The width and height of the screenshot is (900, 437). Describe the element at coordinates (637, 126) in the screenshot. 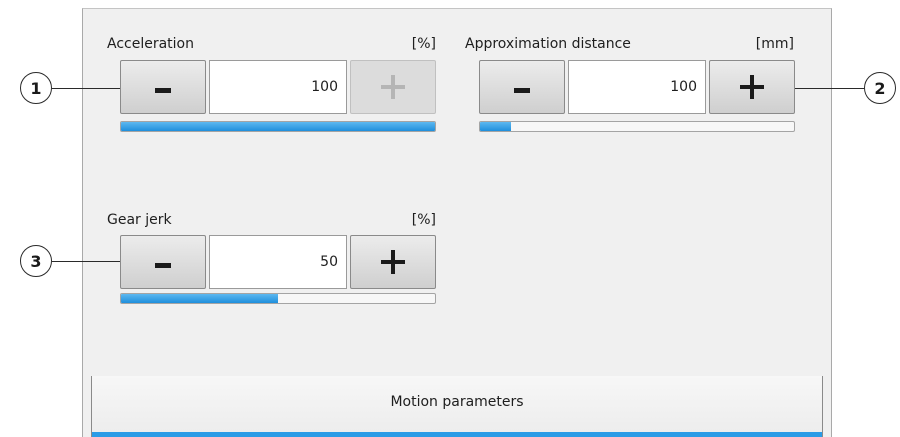

I see `approximation-distance-level-bar` at that location.